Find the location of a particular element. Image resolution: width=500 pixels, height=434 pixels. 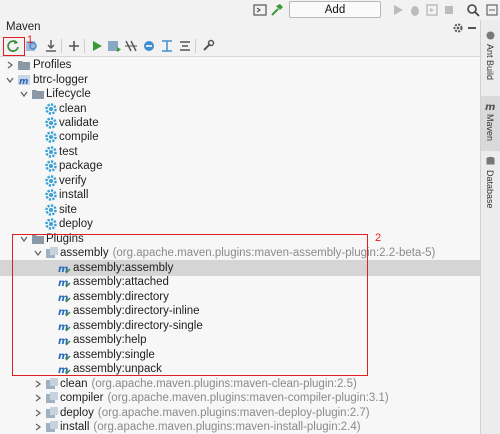

side-tab-label: Database is located at coordinates (490, 189).